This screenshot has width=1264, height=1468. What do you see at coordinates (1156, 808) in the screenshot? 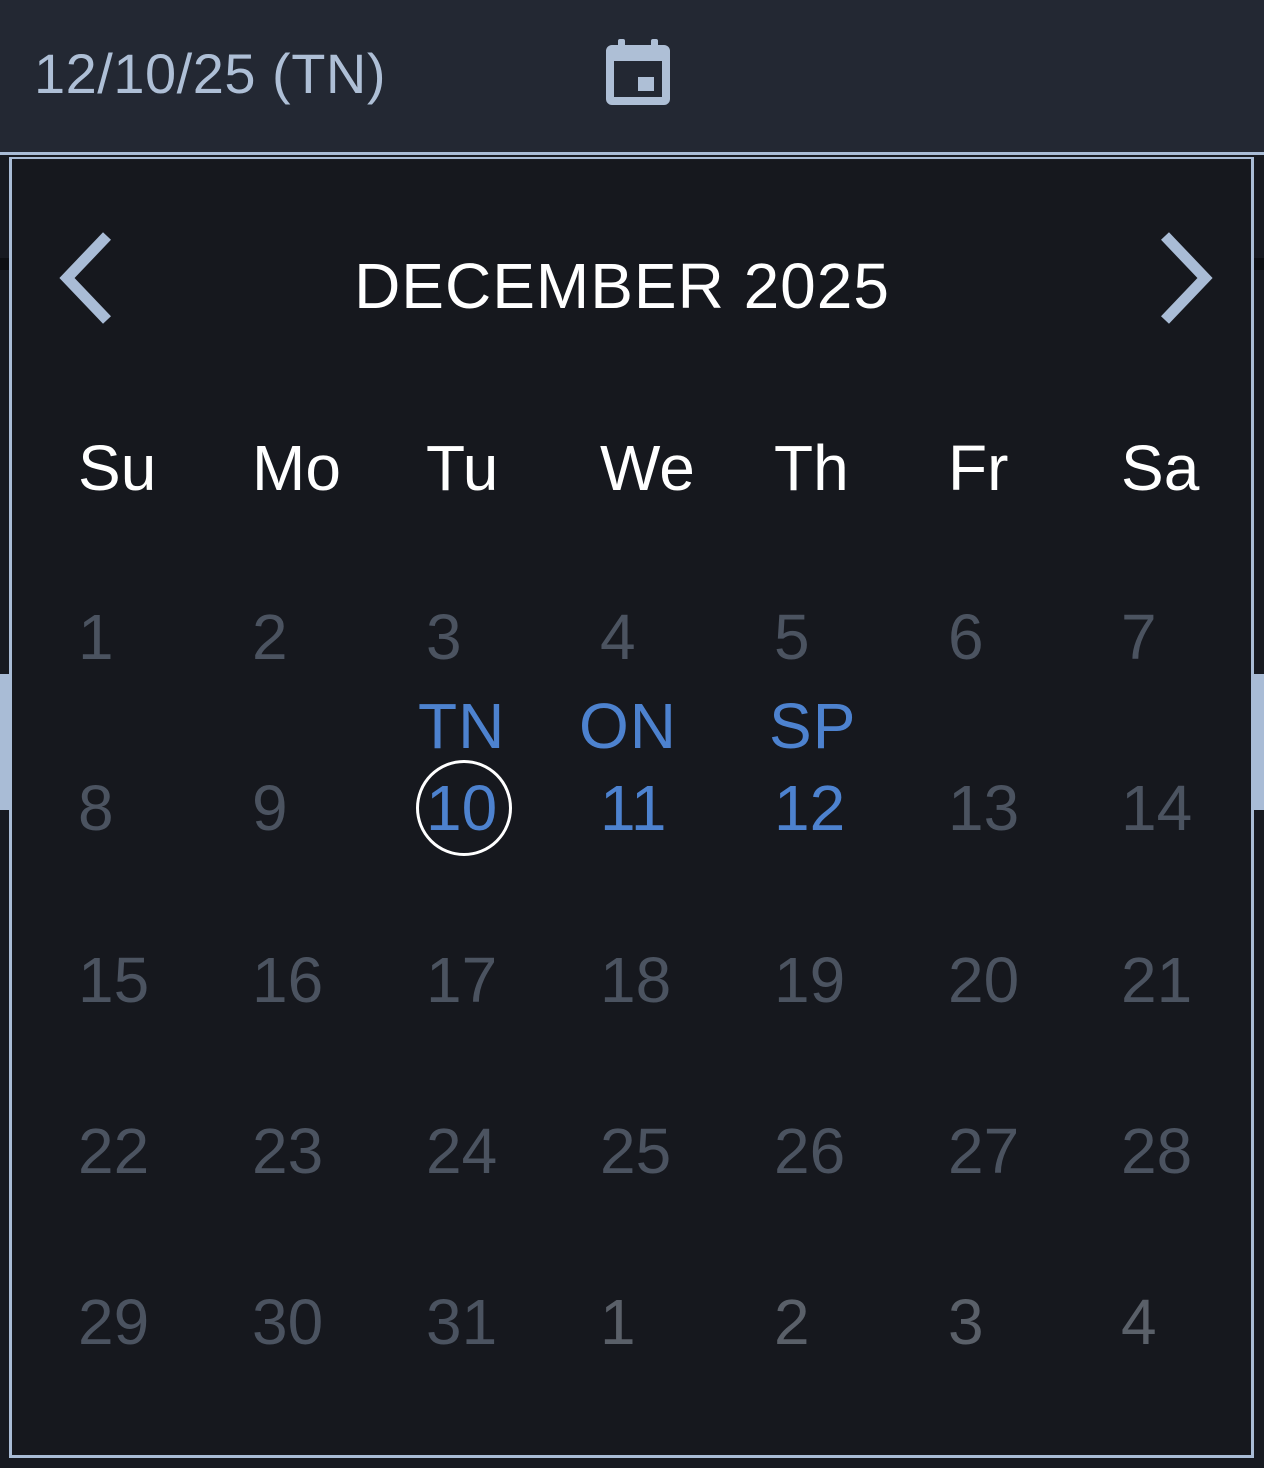
I see `day-cell: 14` at bounding box center [1156, 808].